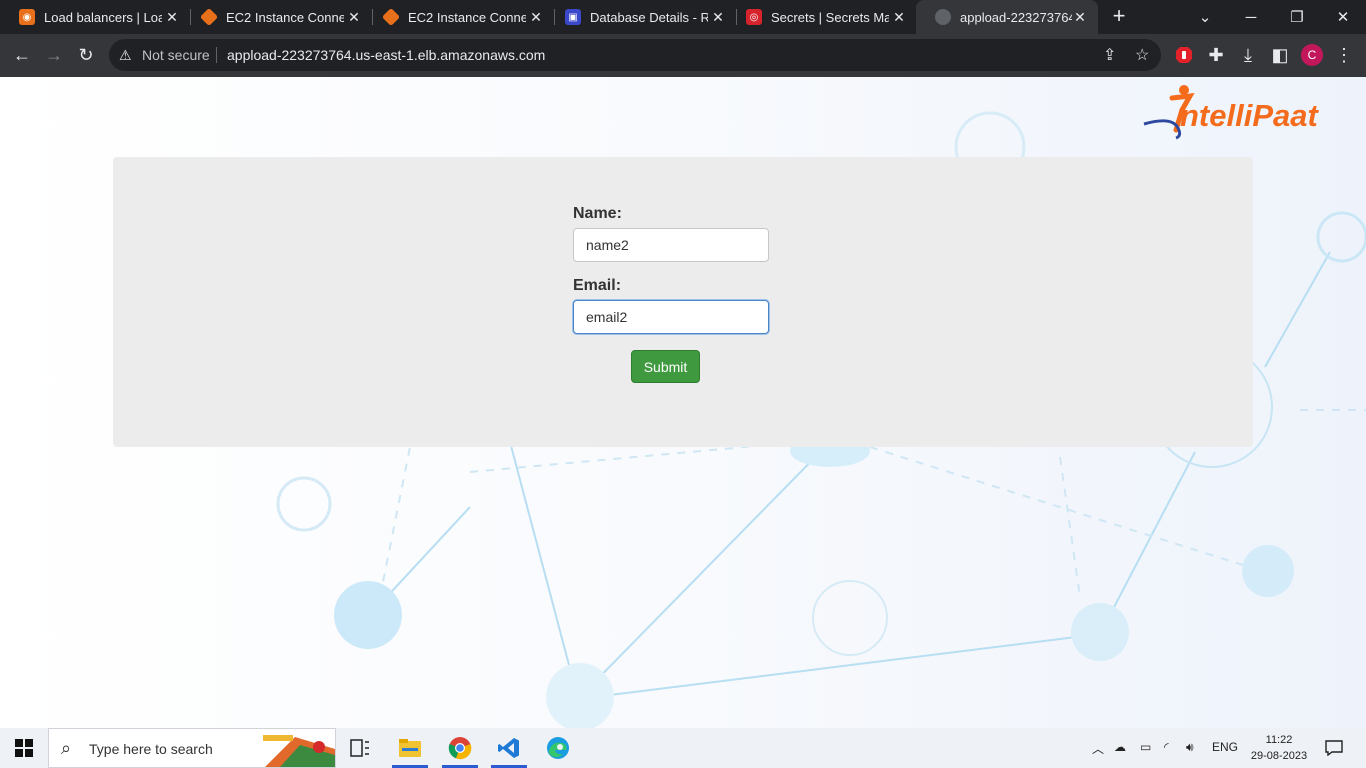 The width and height of the screenshot is (1366, 768). I want to click on folder-icon, so click(410, 748).